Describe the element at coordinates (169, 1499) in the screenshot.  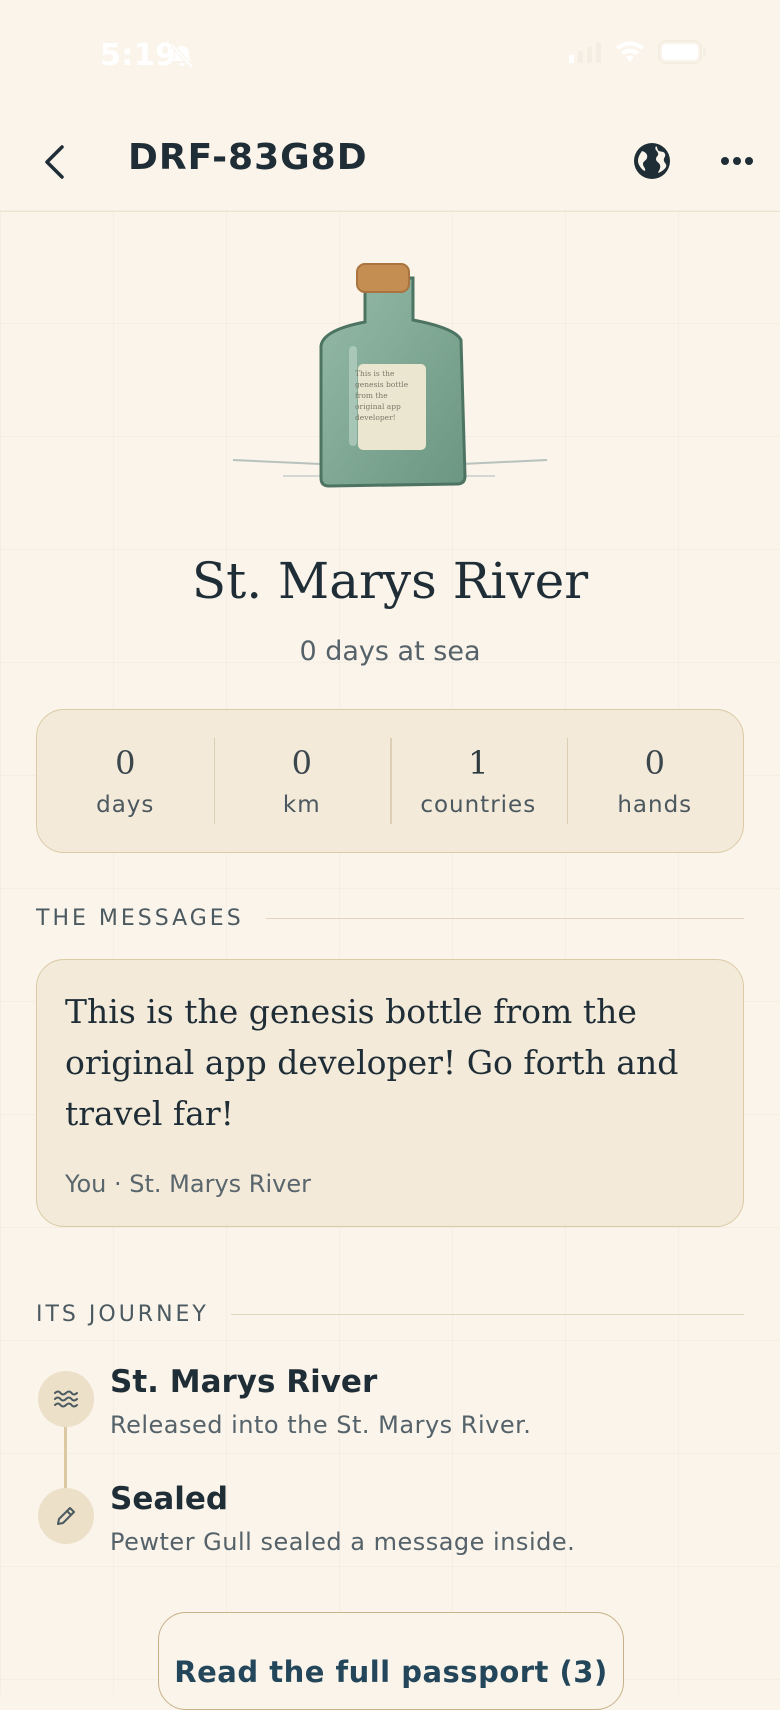
I see `timeline-event-title: Sealed` at that location.